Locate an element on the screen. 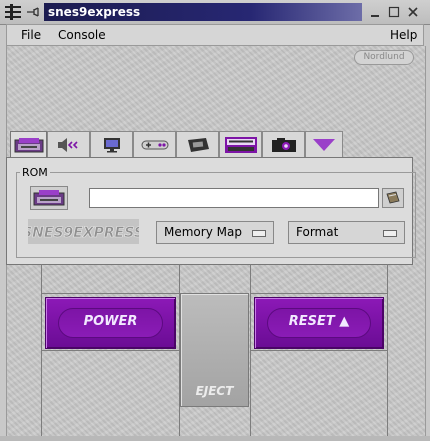  tab-sound is located at coordinates (68, 144).